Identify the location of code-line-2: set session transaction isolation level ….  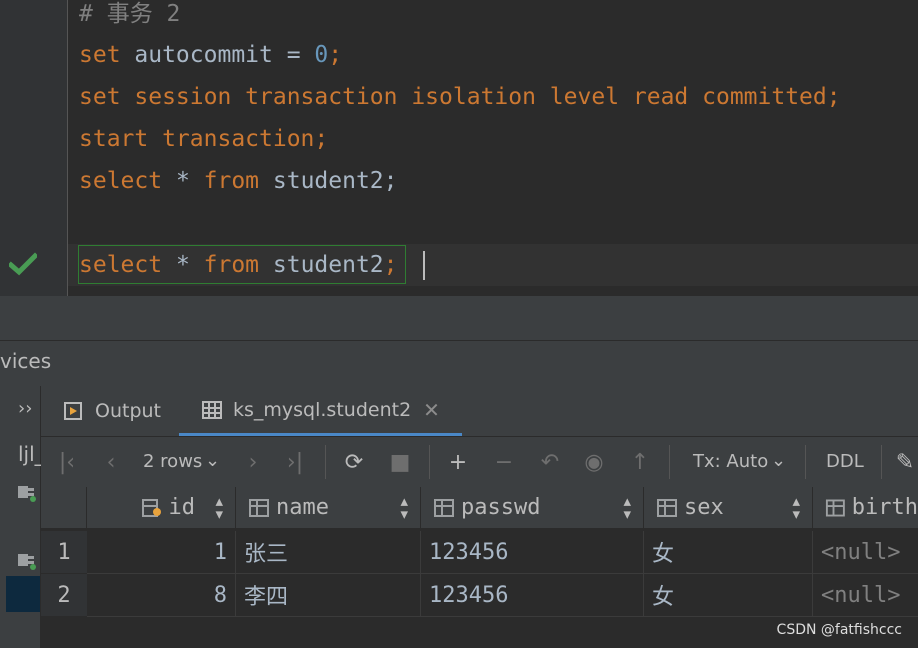
(460, 97).